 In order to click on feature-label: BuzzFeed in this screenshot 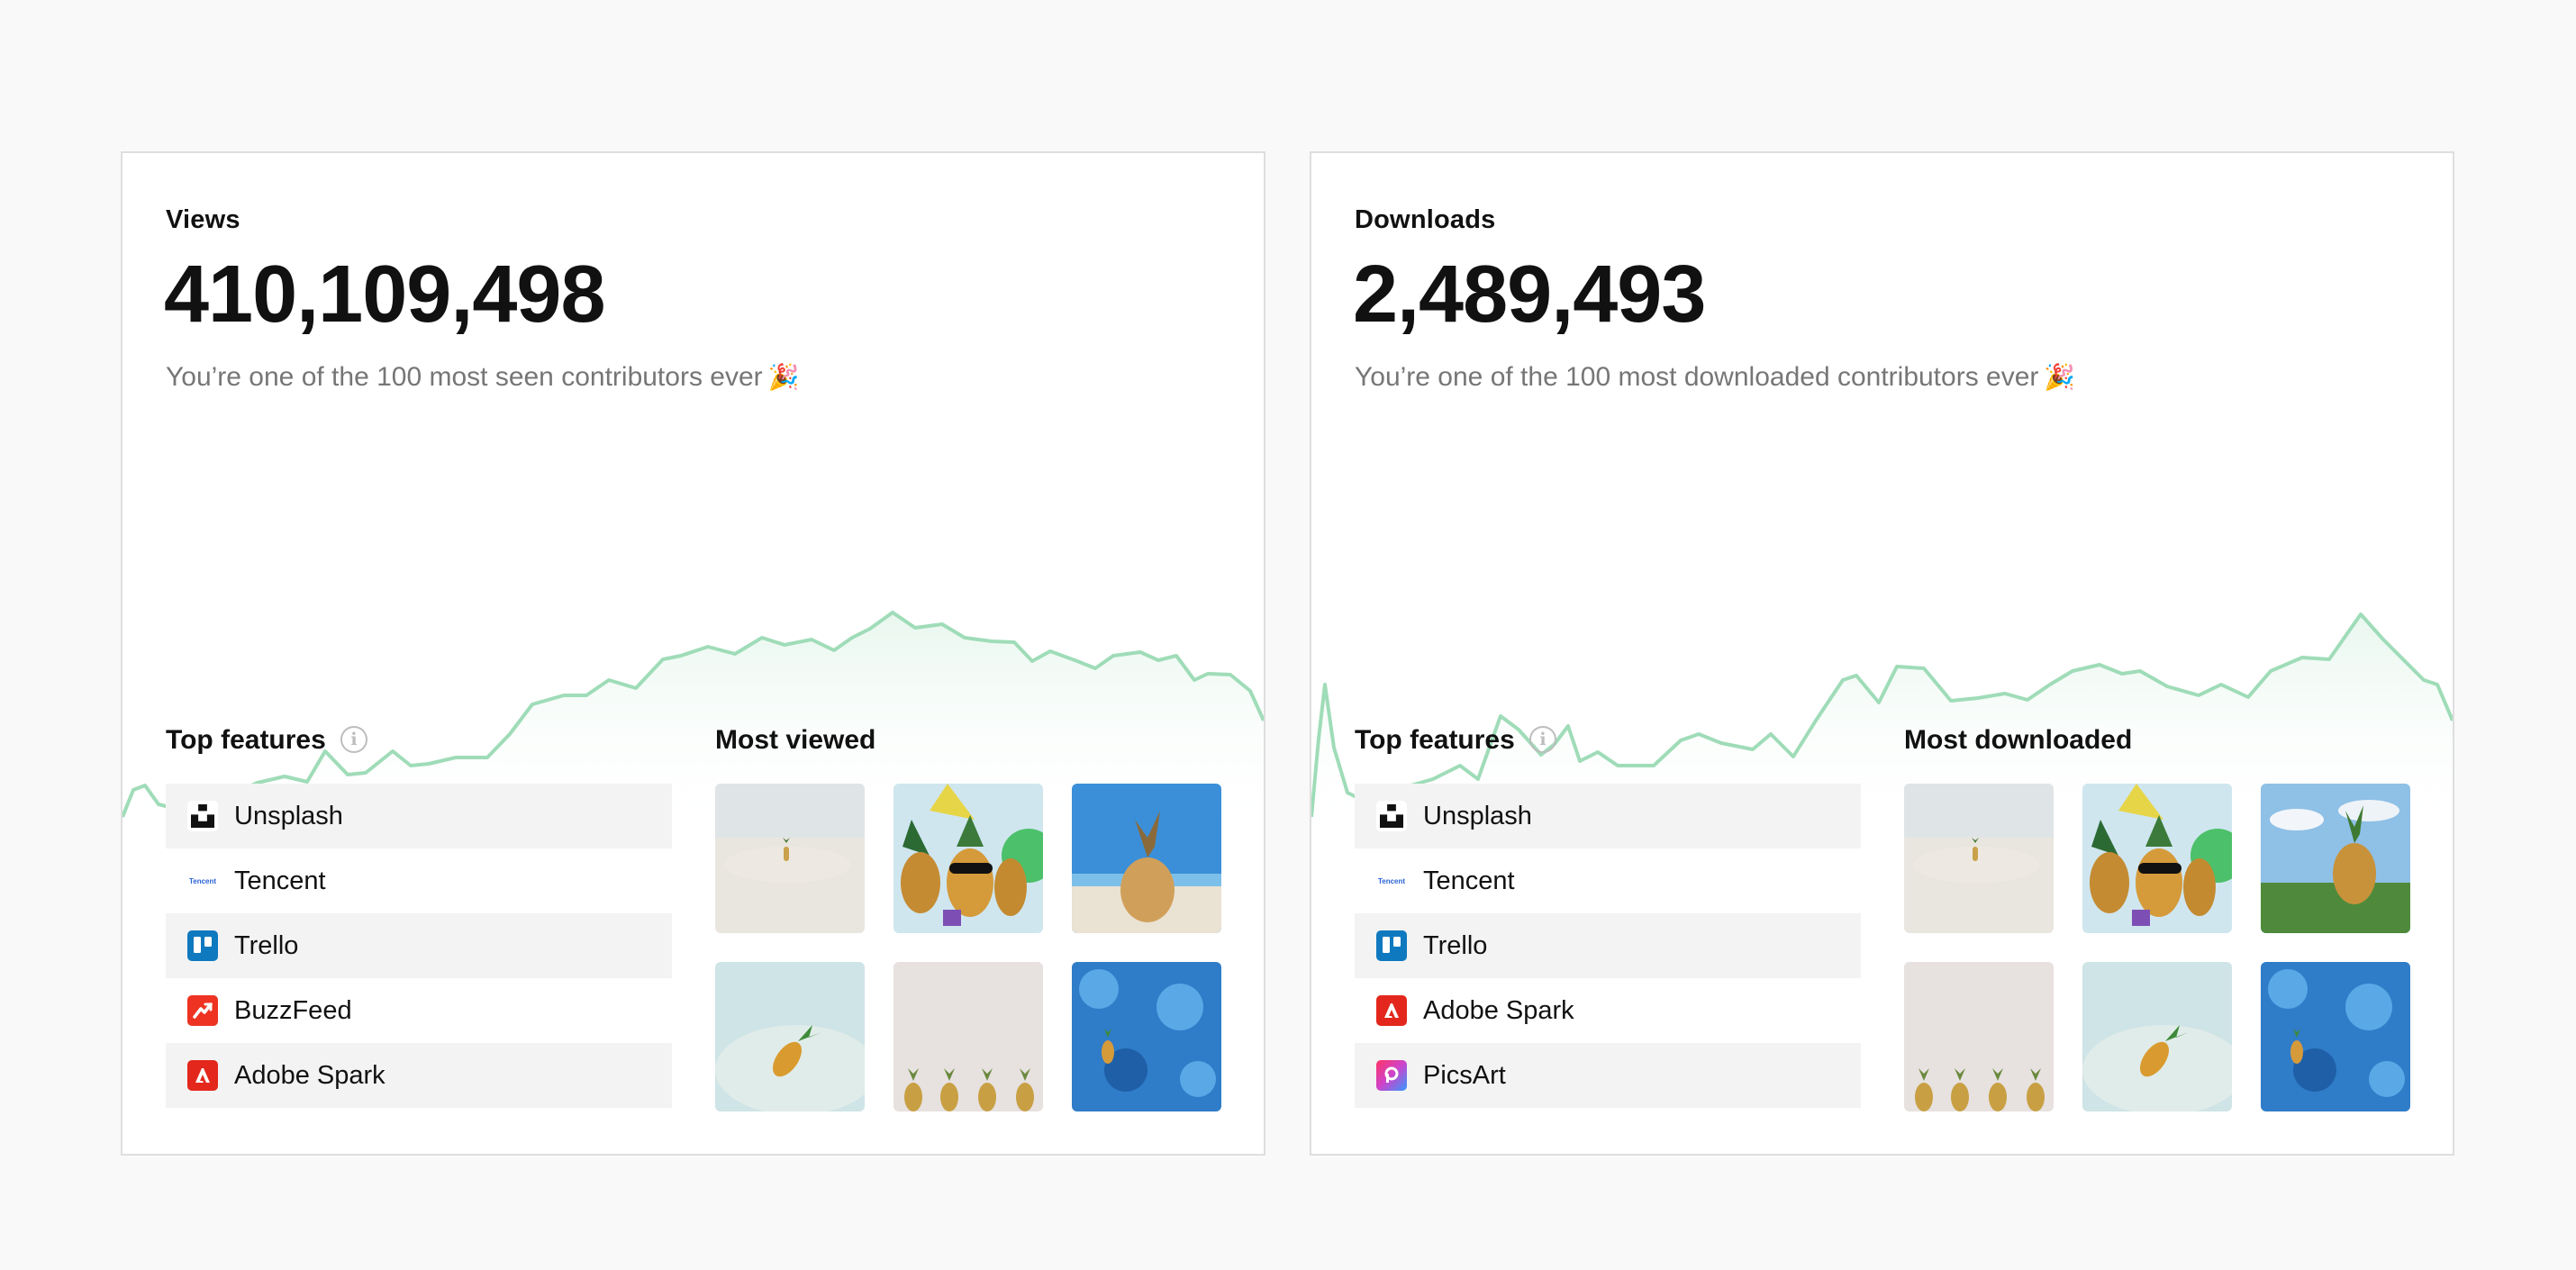, I will do `click(293, 1010)`.